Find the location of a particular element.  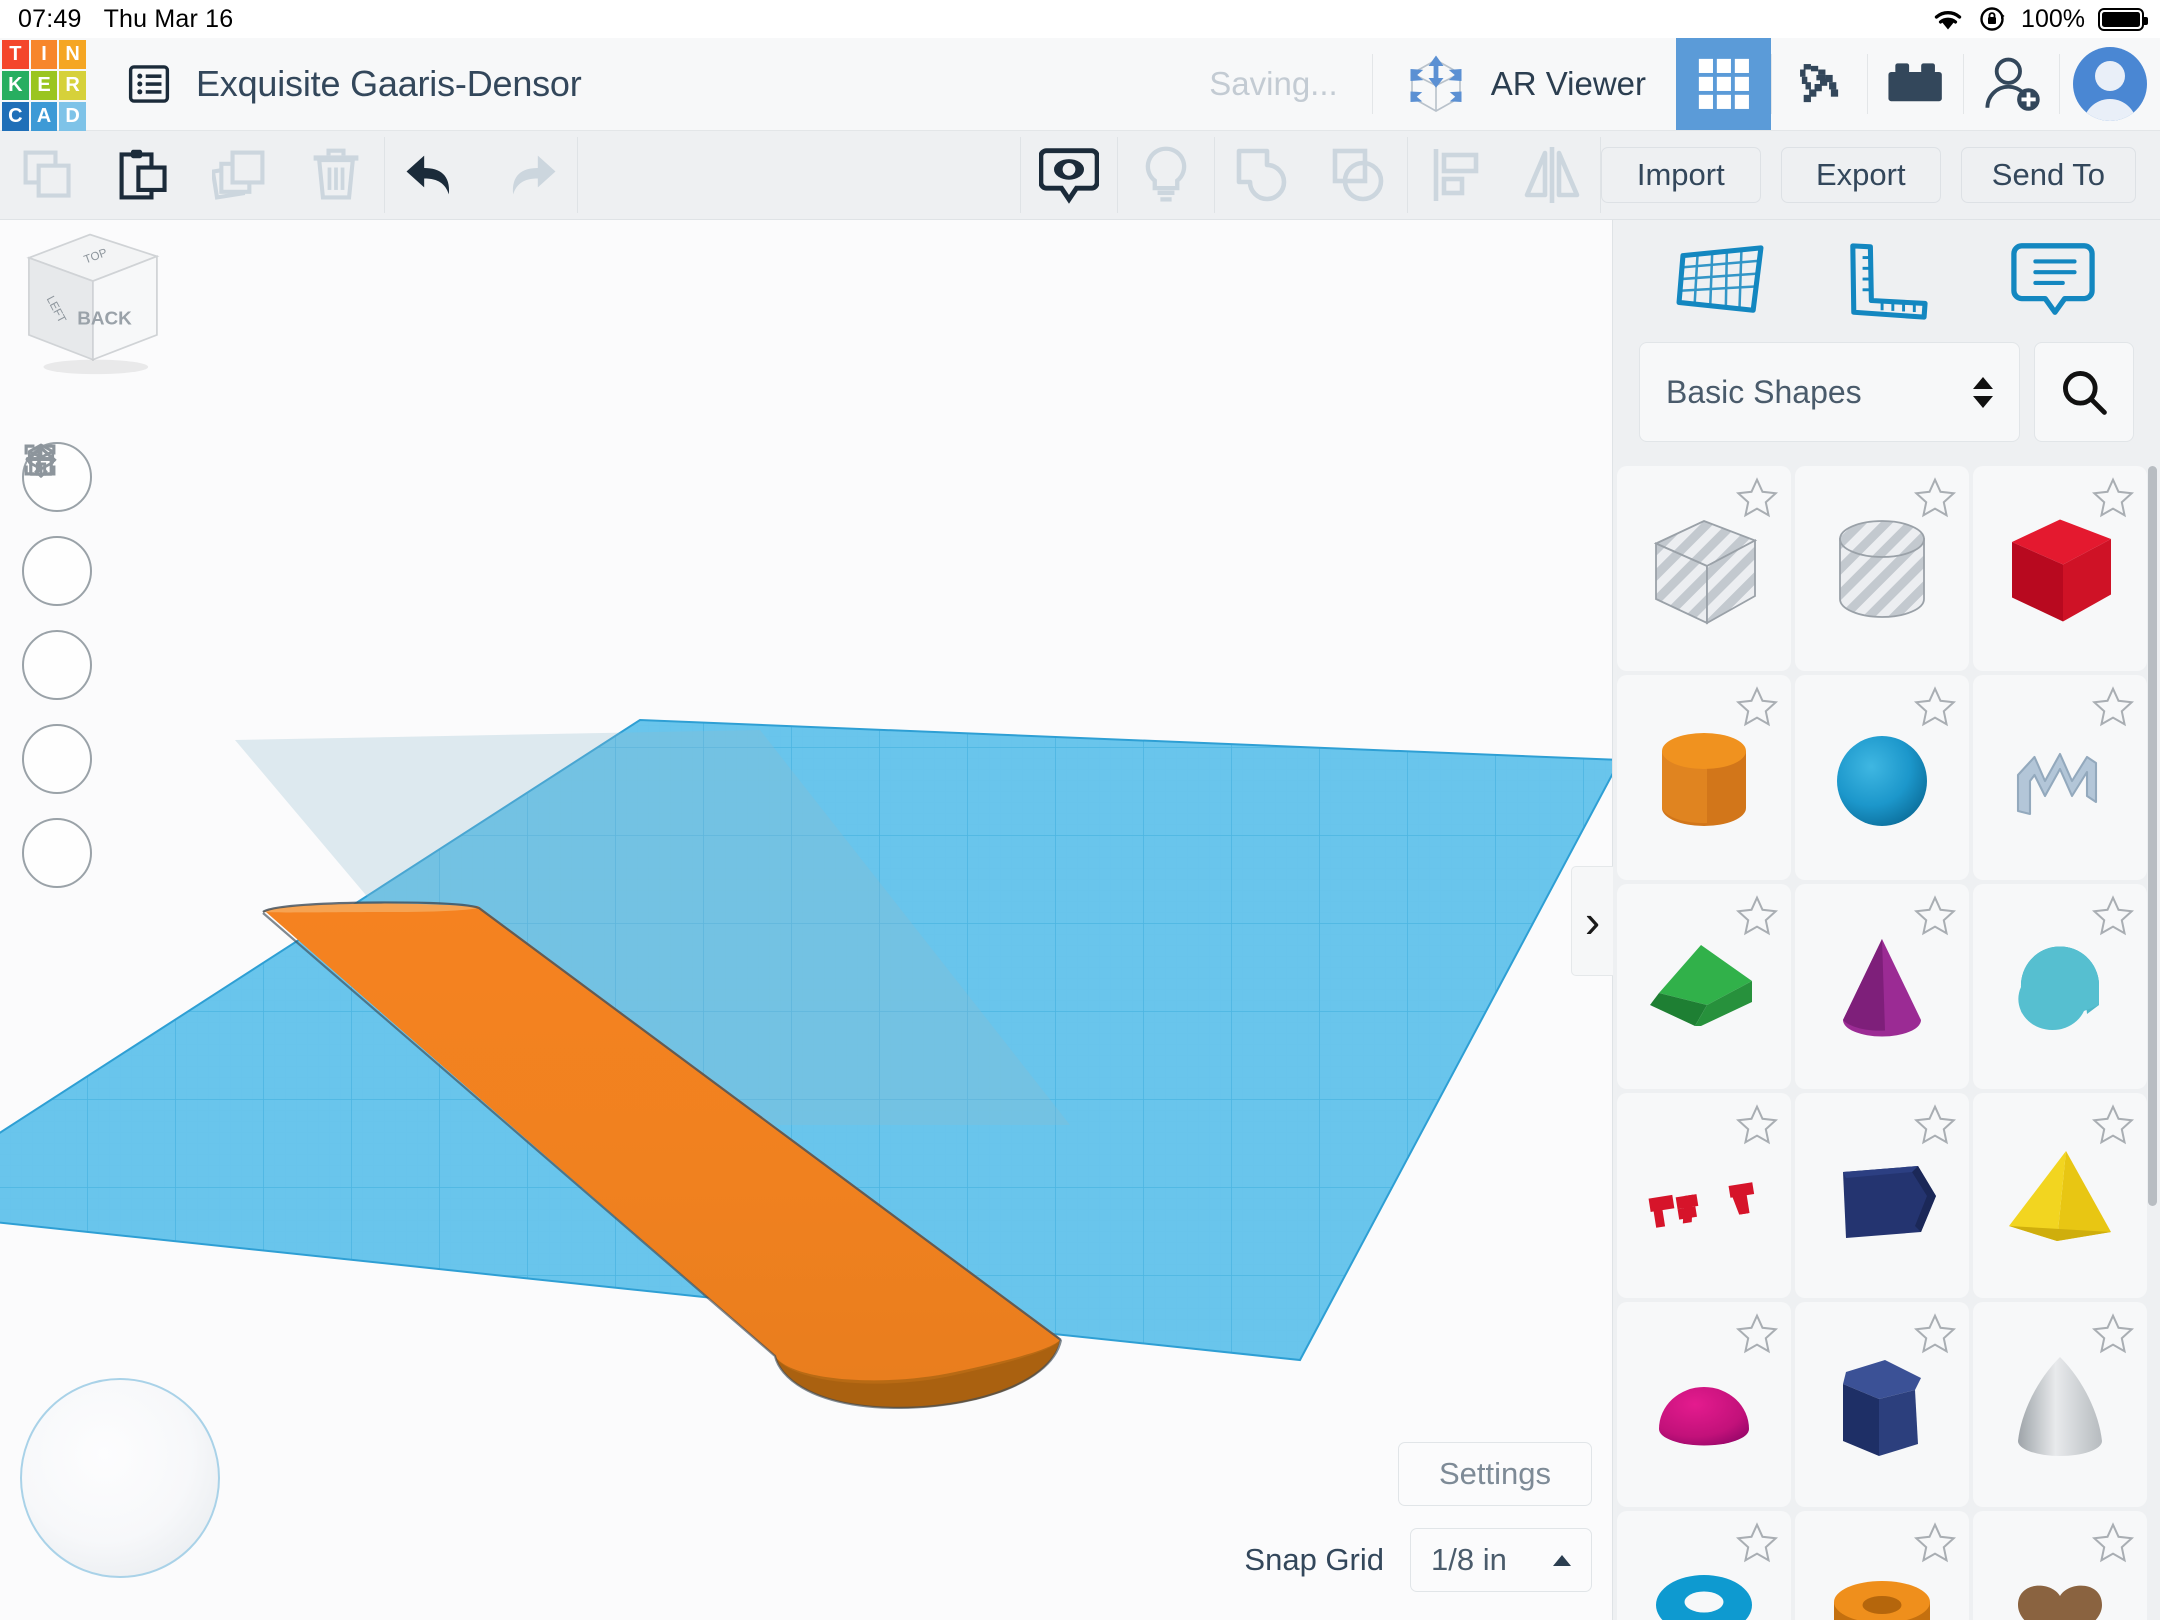

redo-button is located at coordinates (529, 175).